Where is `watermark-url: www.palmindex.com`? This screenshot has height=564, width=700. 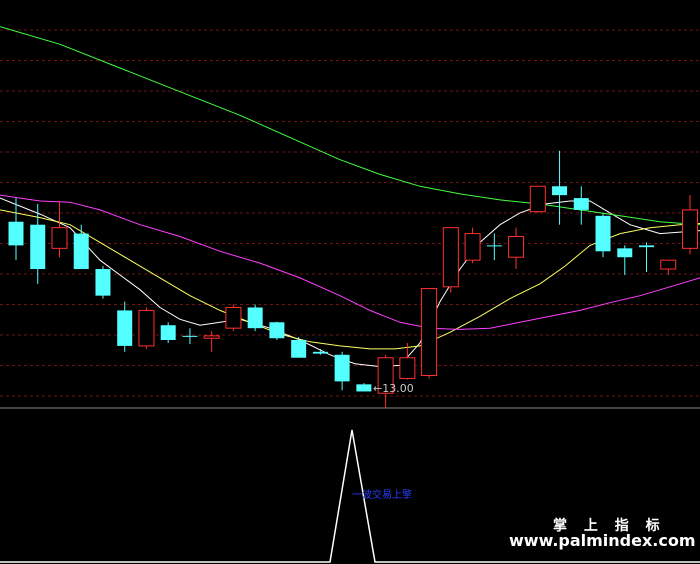 watermark-url: www.palmindex.com is located at coordinates (602, 540).